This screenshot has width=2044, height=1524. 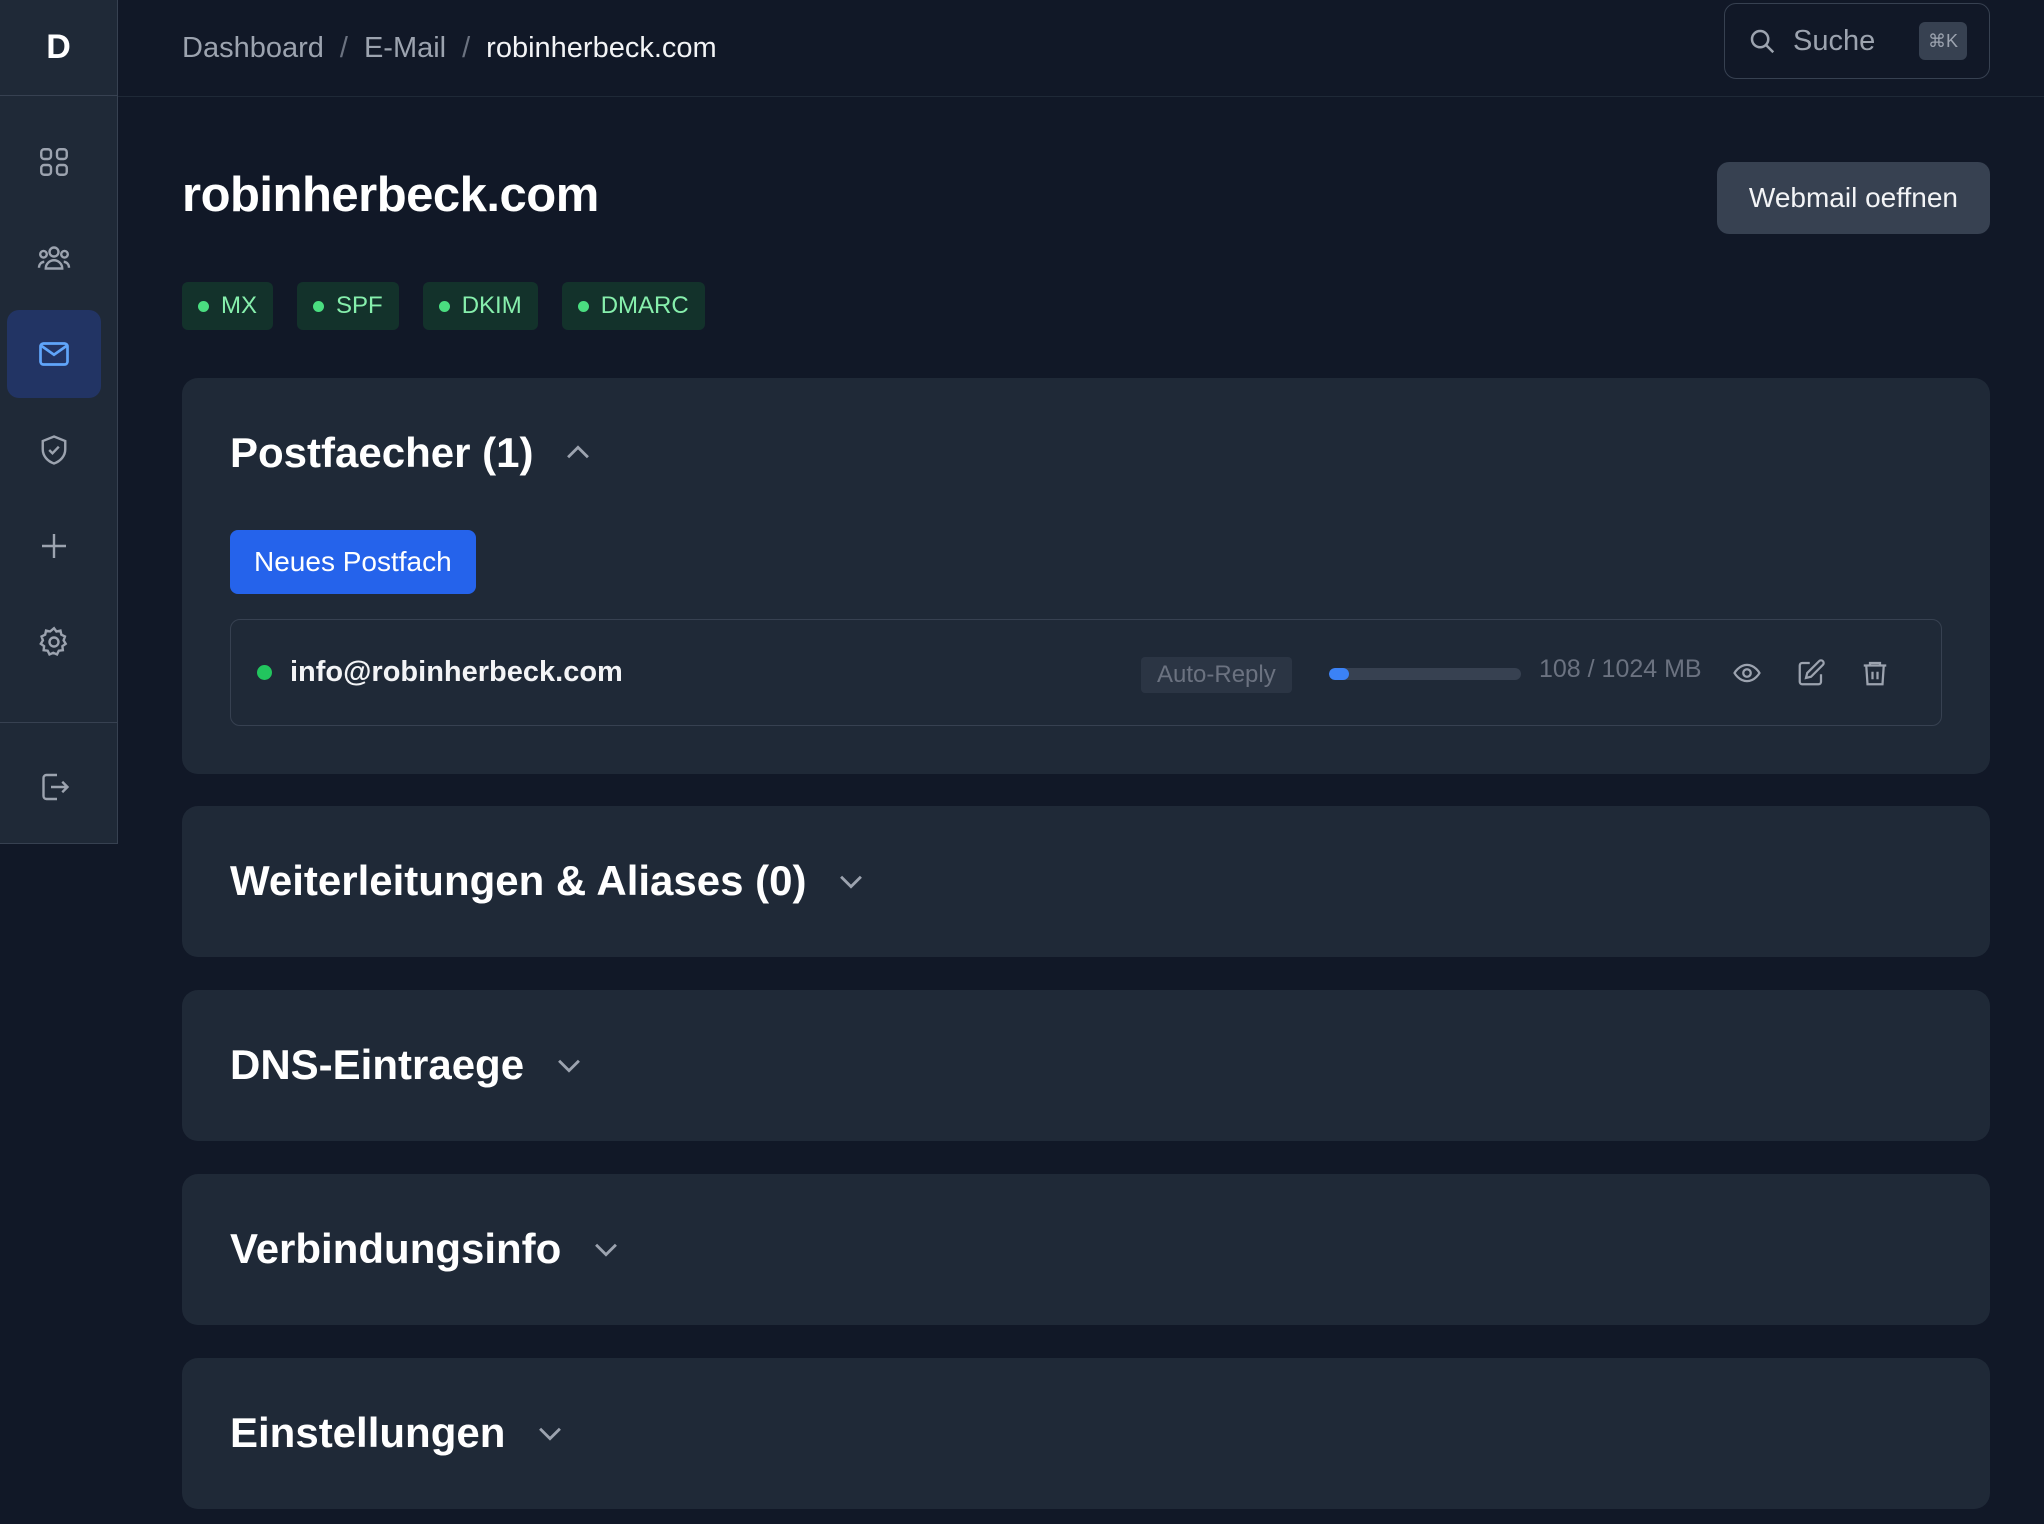 What do you see at coordinates (58, 48) in the screenshot?
I see `app-logo: D` at bounding box center [58, 48].